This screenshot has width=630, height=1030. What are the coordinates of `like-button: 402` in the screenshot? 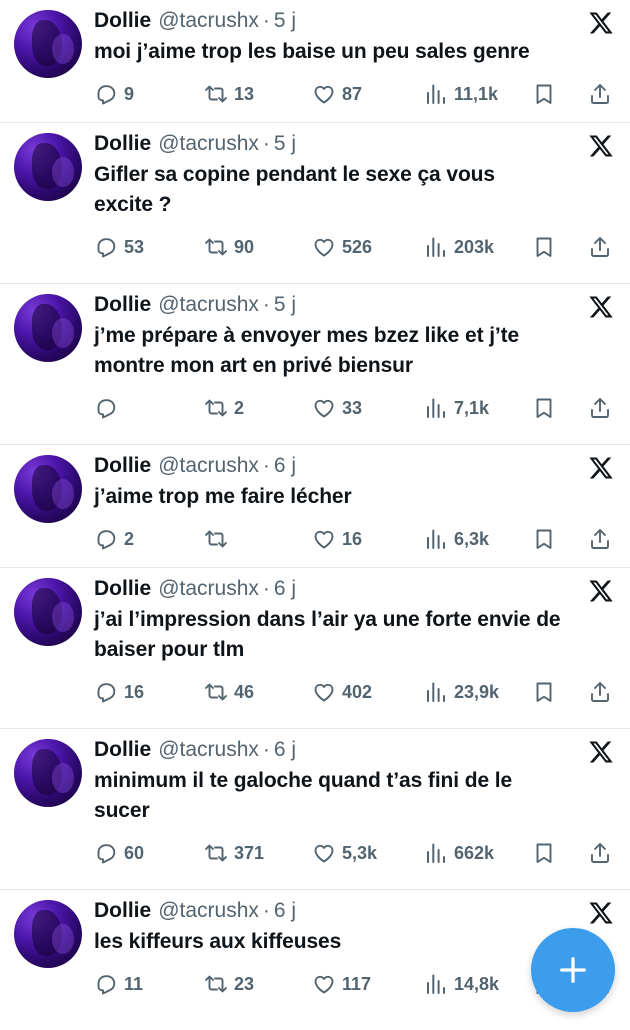 It's located at (368, 692).